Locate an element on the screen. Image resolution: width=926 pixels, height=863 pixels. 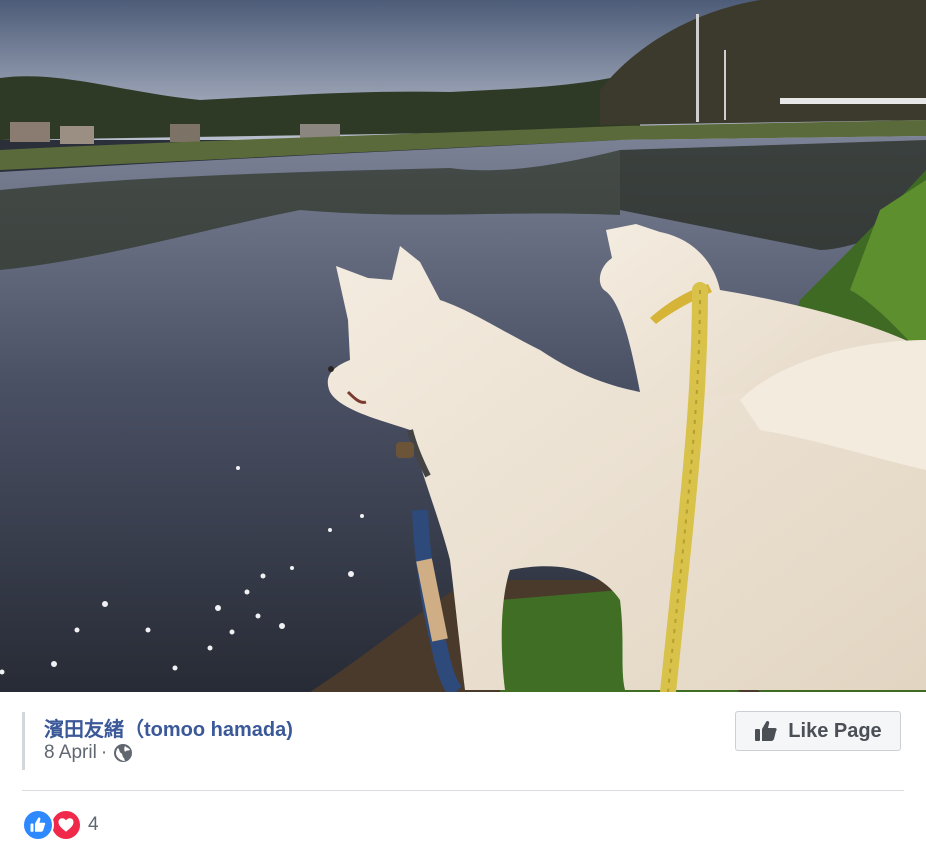
reactions-summary: 4 is located at coordinates (60, 825).